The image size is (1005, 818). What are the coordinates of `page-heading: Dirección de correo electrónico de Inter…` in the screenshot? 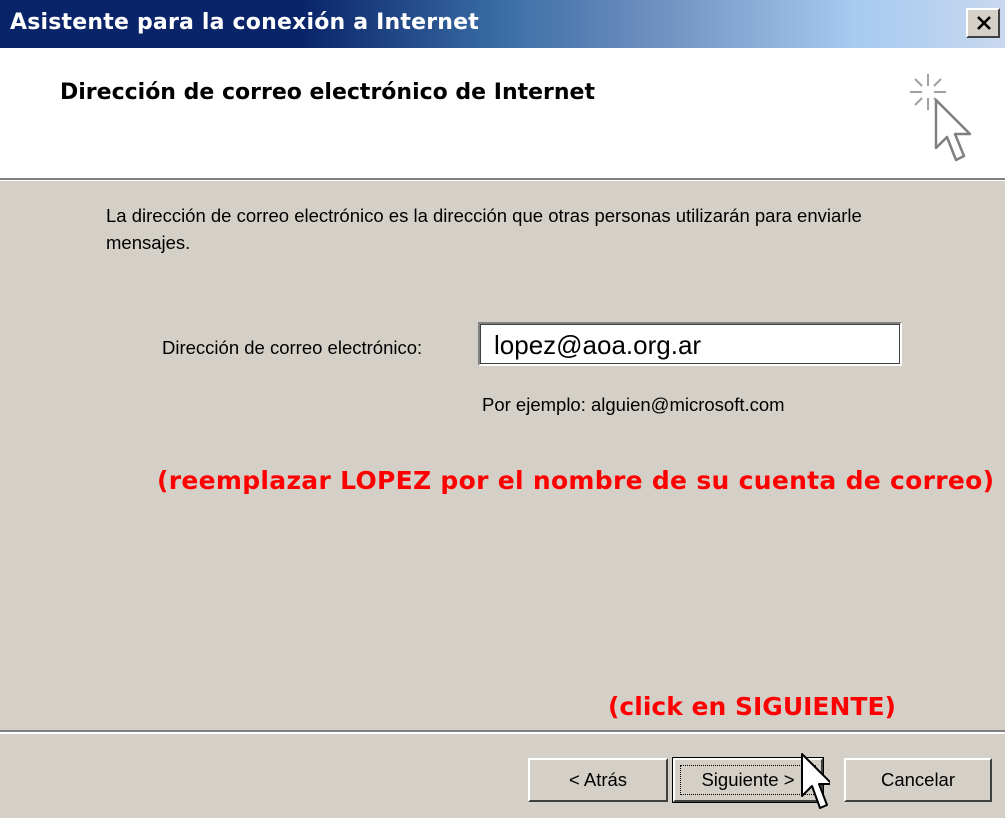 It's located at (327, 92).